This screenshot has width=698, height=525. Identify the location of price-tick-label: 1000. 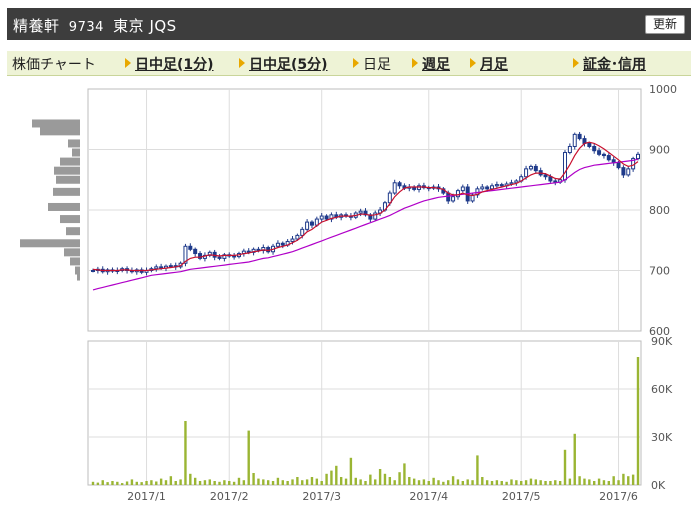
(663, 89).